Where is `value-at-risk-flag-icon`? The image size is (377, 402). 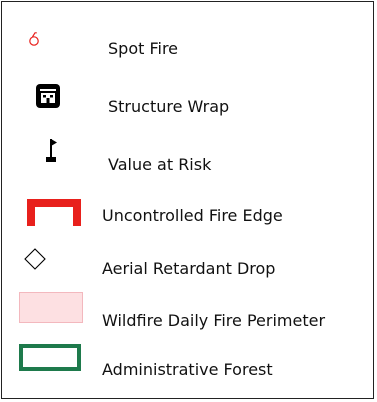 value-at-risk-flag-icon is located at coordinates (51, 150).